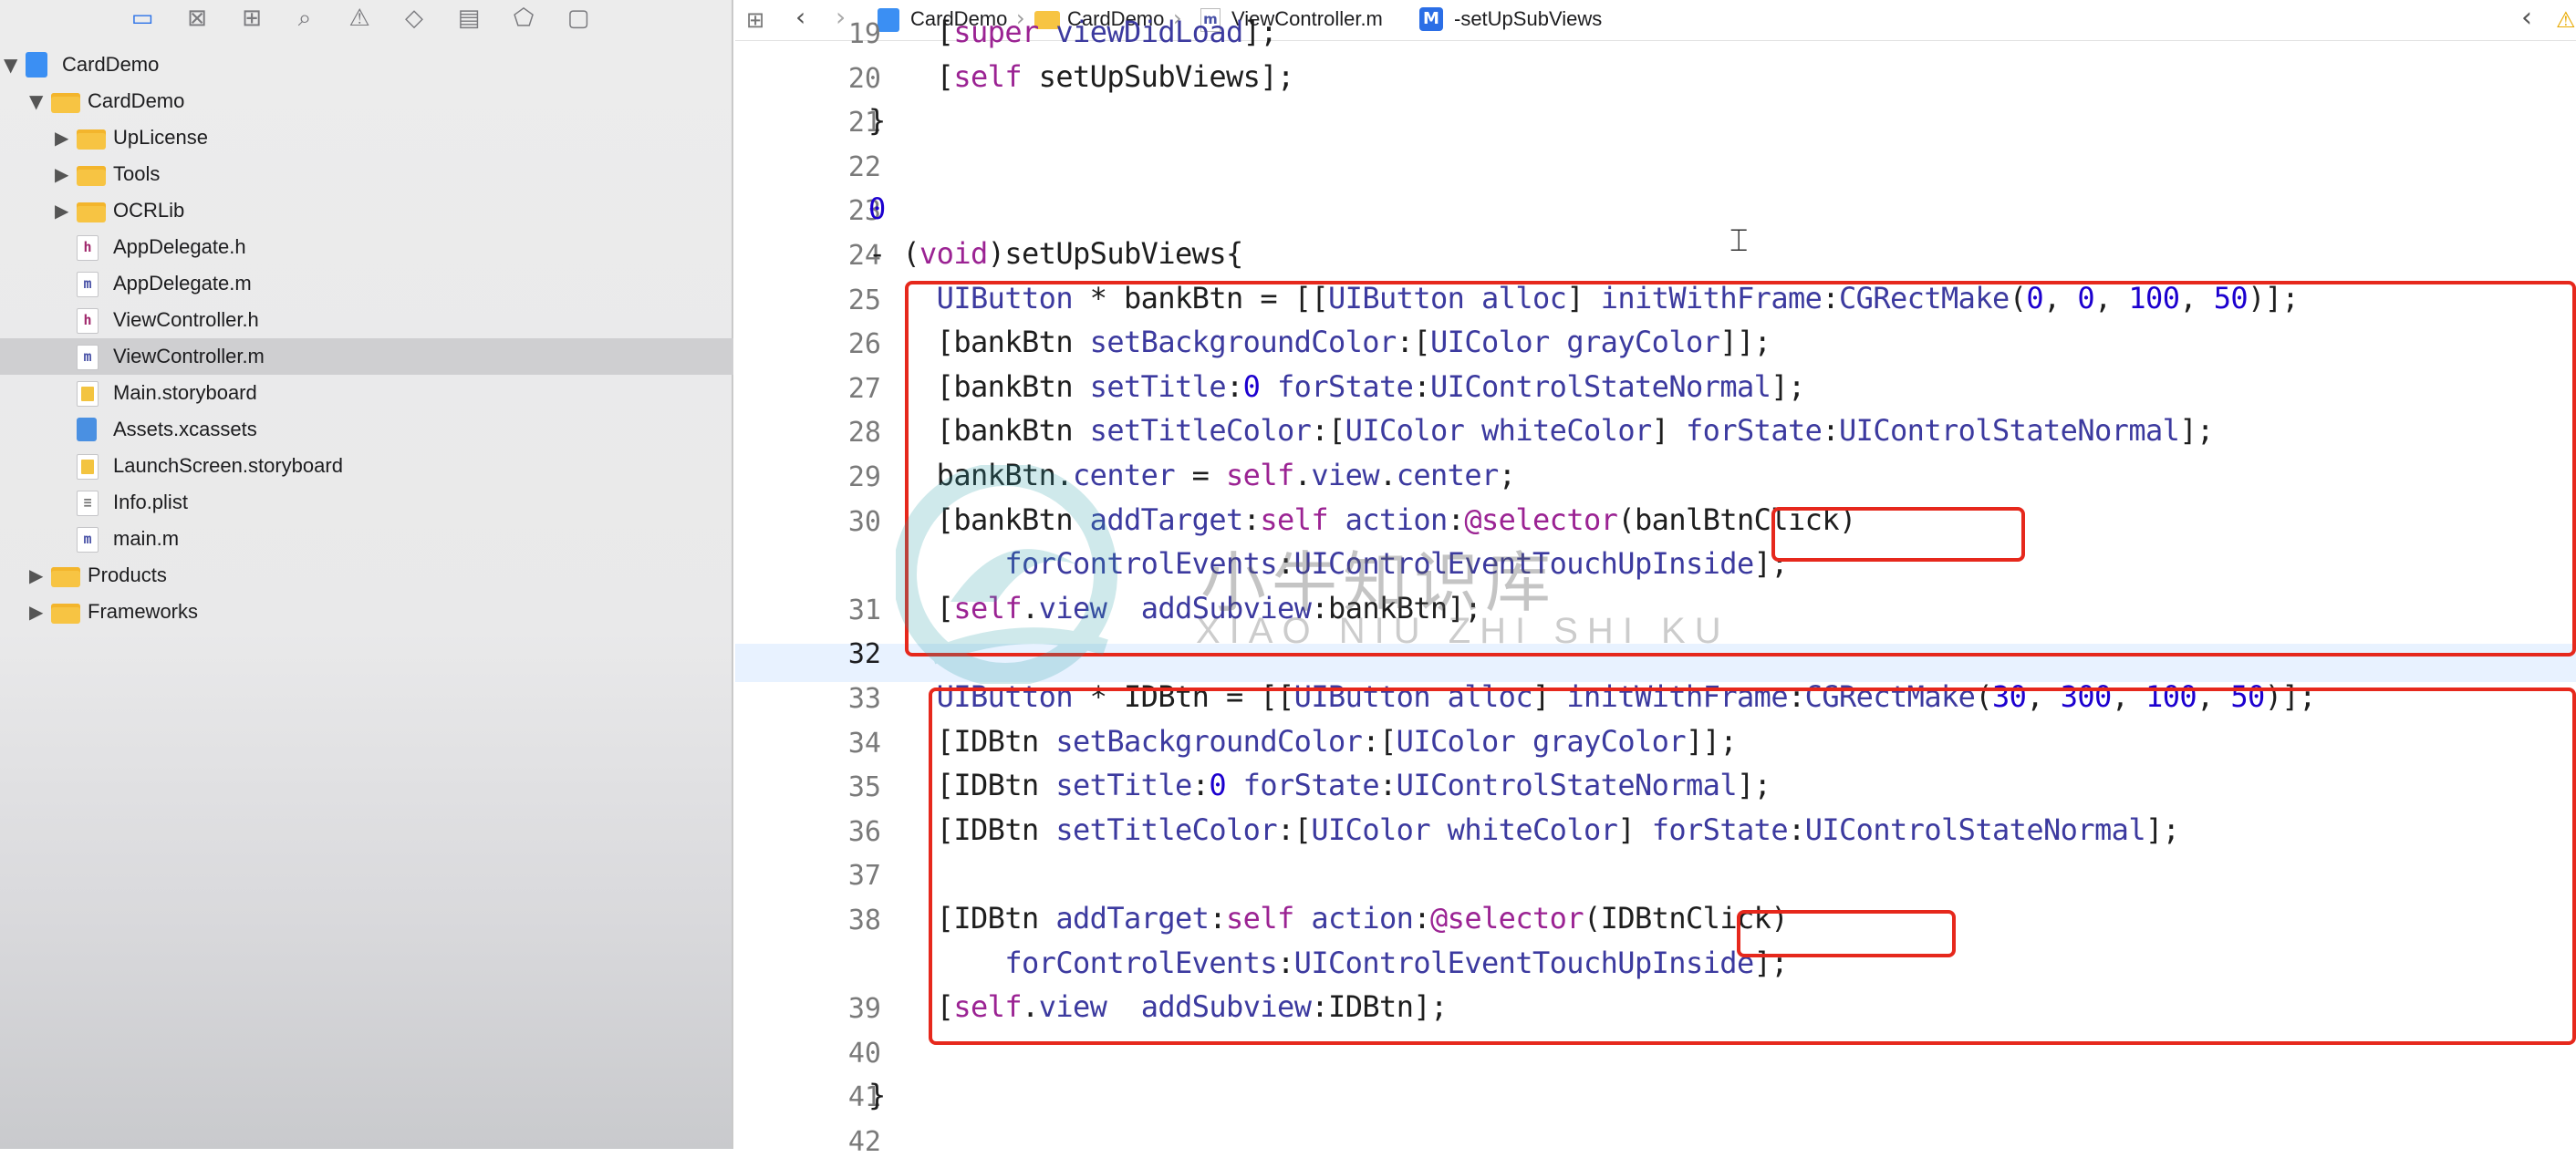 This screenshot has width=2576, height=1158. Describe the element at coordinates (366, 211) in the screenshot. I see `tree-item: ▶ OCRLib` at that location.